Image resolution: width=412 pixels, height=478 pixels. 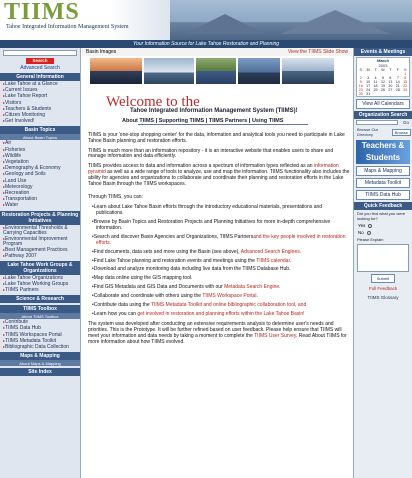 What do you see at coordinates (40, 61) in the screenshot?
I see `search-button: Search` at bounding box center [40, 61].